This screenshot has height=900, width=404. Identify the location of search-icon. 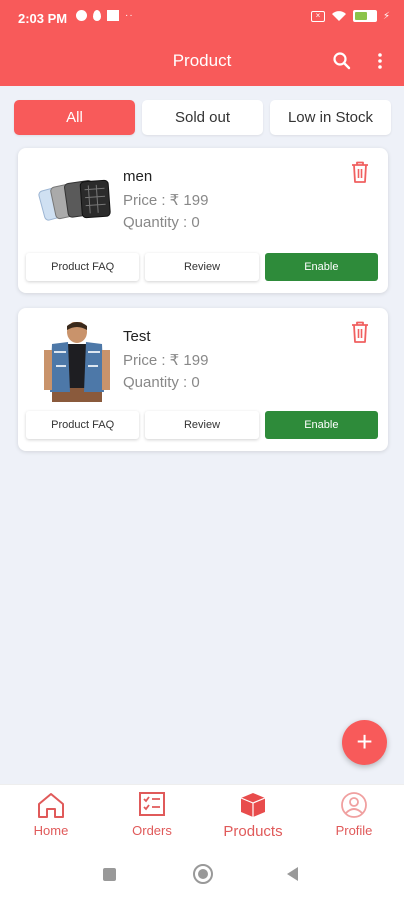
(342, 61).